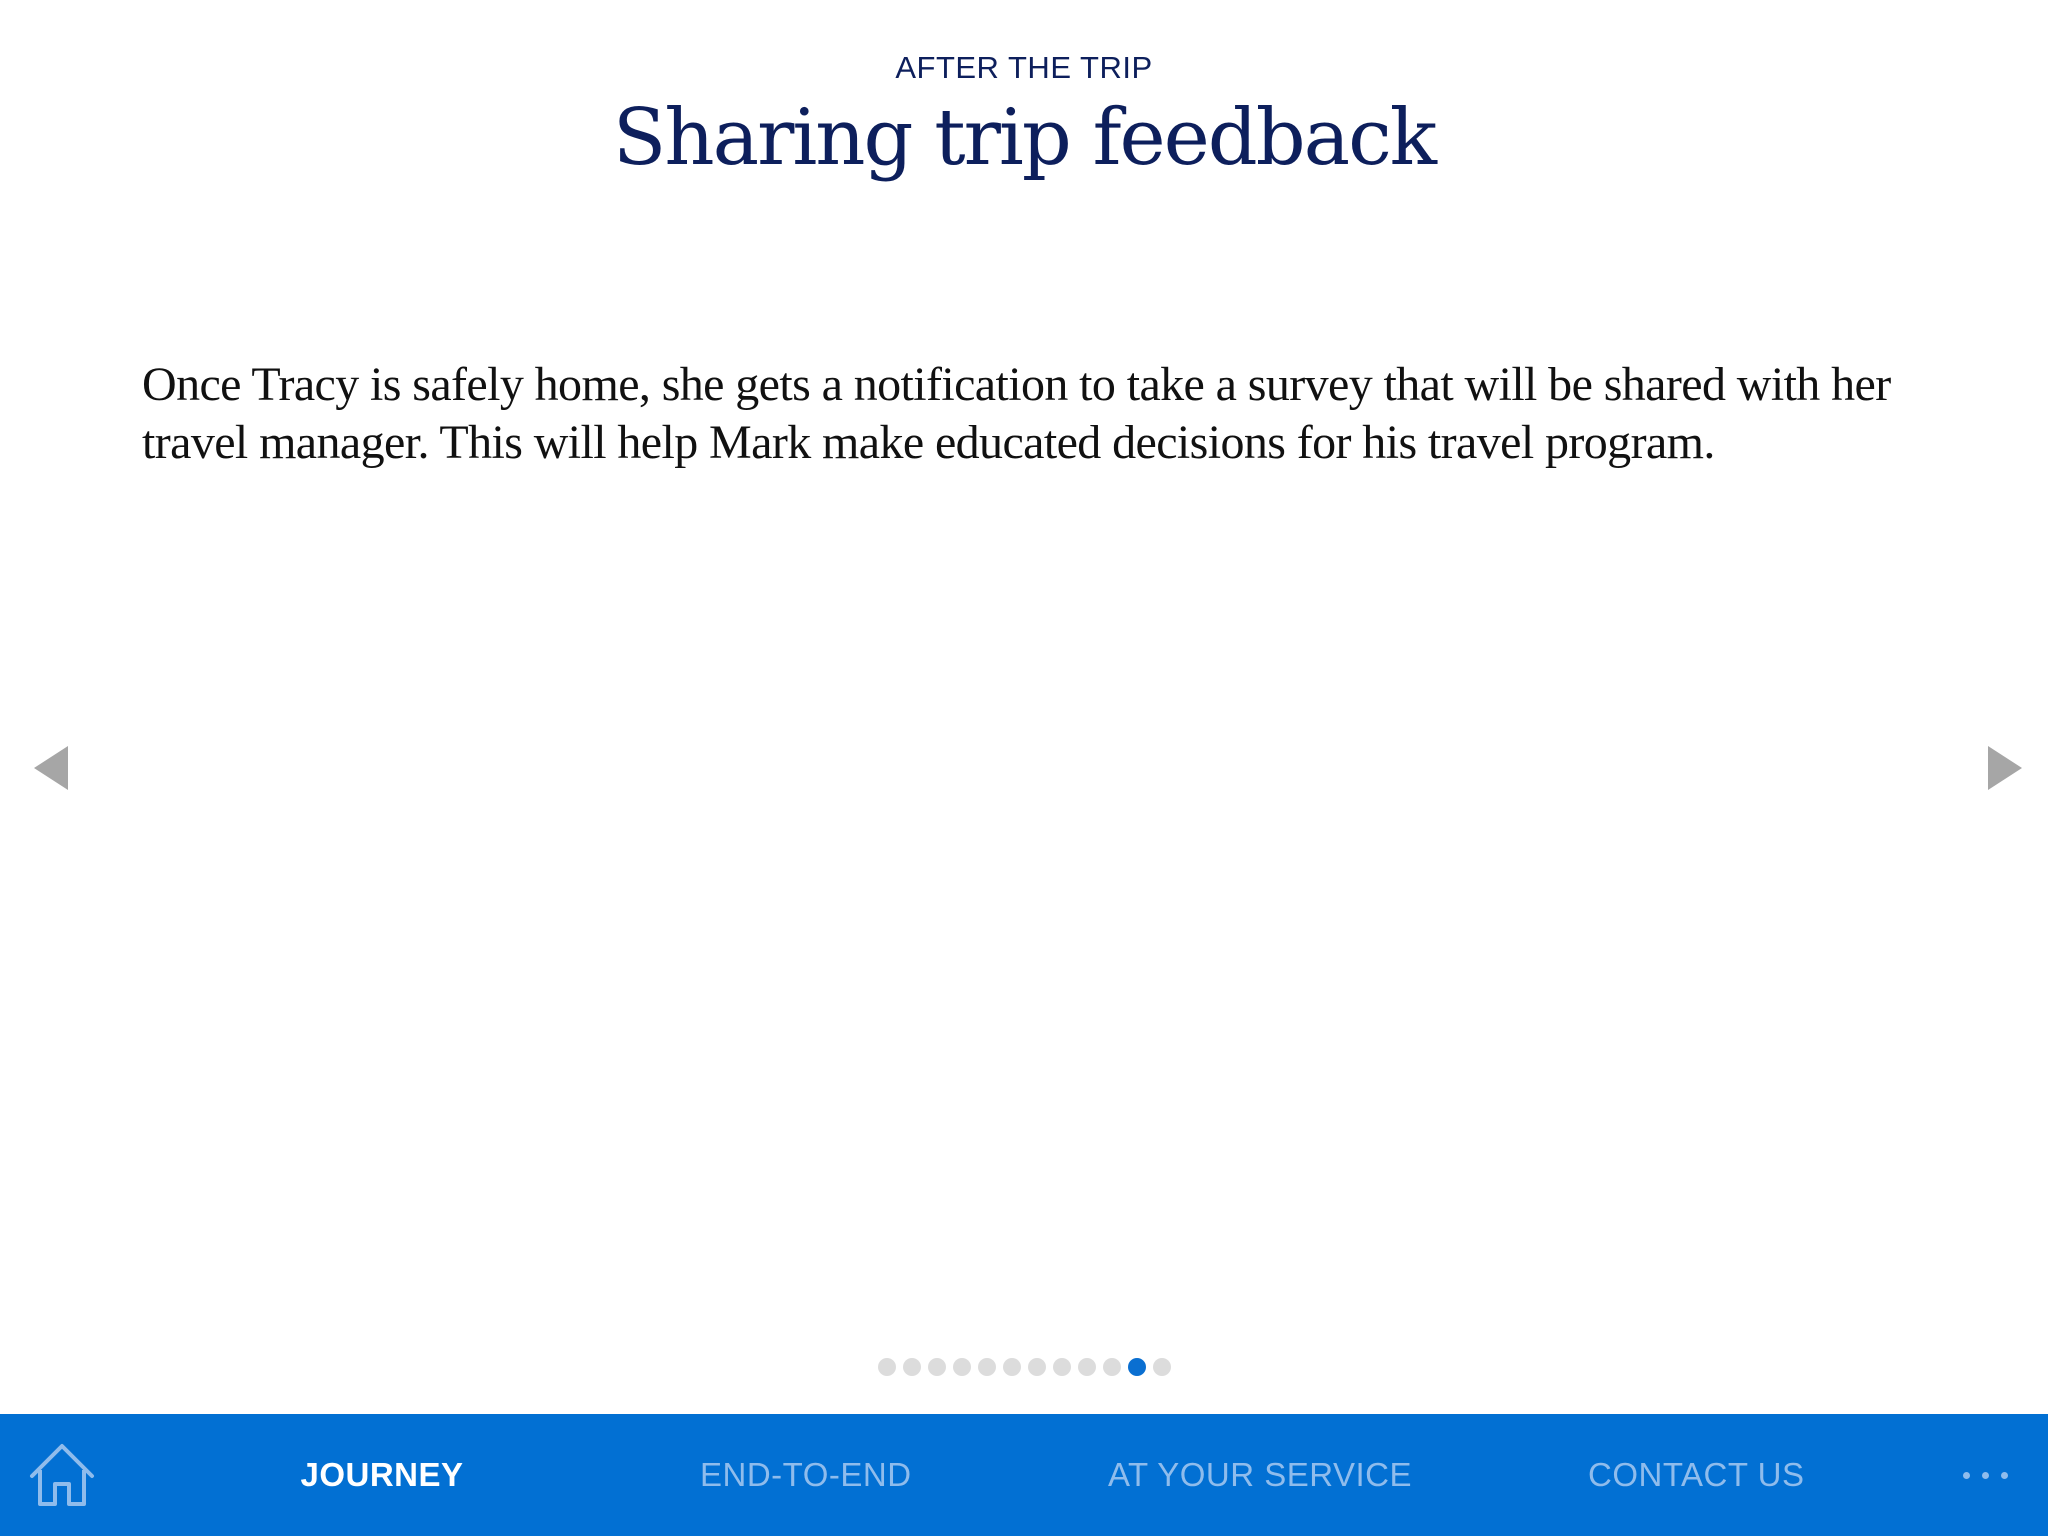 This screenshot has width=2048, height=1536. Describe the element at coordinates (1696, 1475) in the screenshot. I see `tab-contact-us: CONTACT US` at that location.